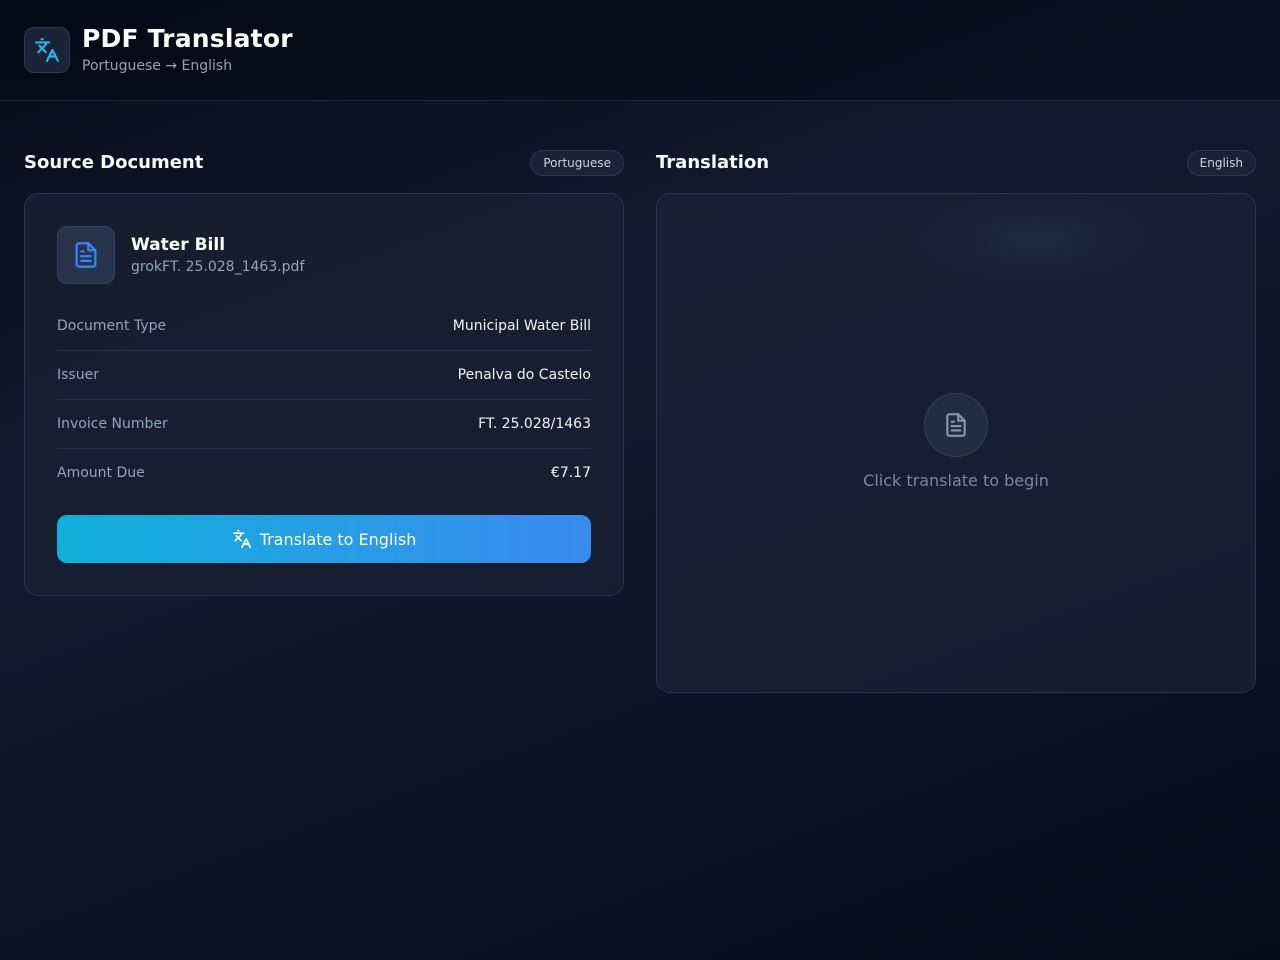 This screenshot has width=1280, height=960. Describe the element at coordinates (218, 267) in the screenshot. I see `document-filename: grokFT. 25.028_1463.pdf` at that location.